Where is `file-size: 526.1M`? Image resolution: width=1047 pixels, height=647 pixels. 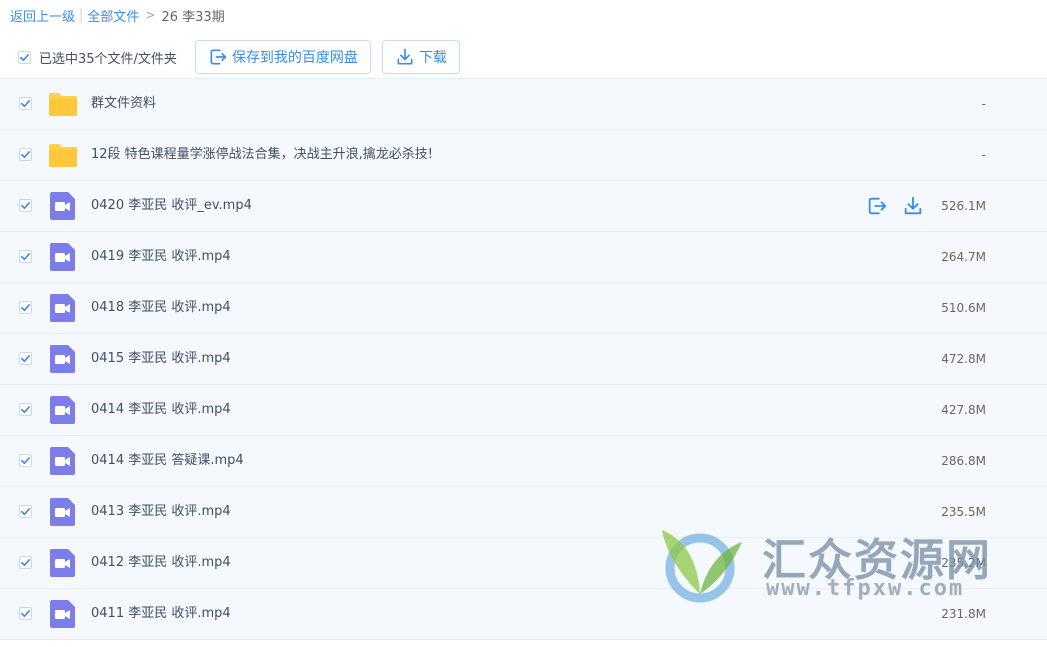 file-size: 526.1M is located at coordinates (963, 206).